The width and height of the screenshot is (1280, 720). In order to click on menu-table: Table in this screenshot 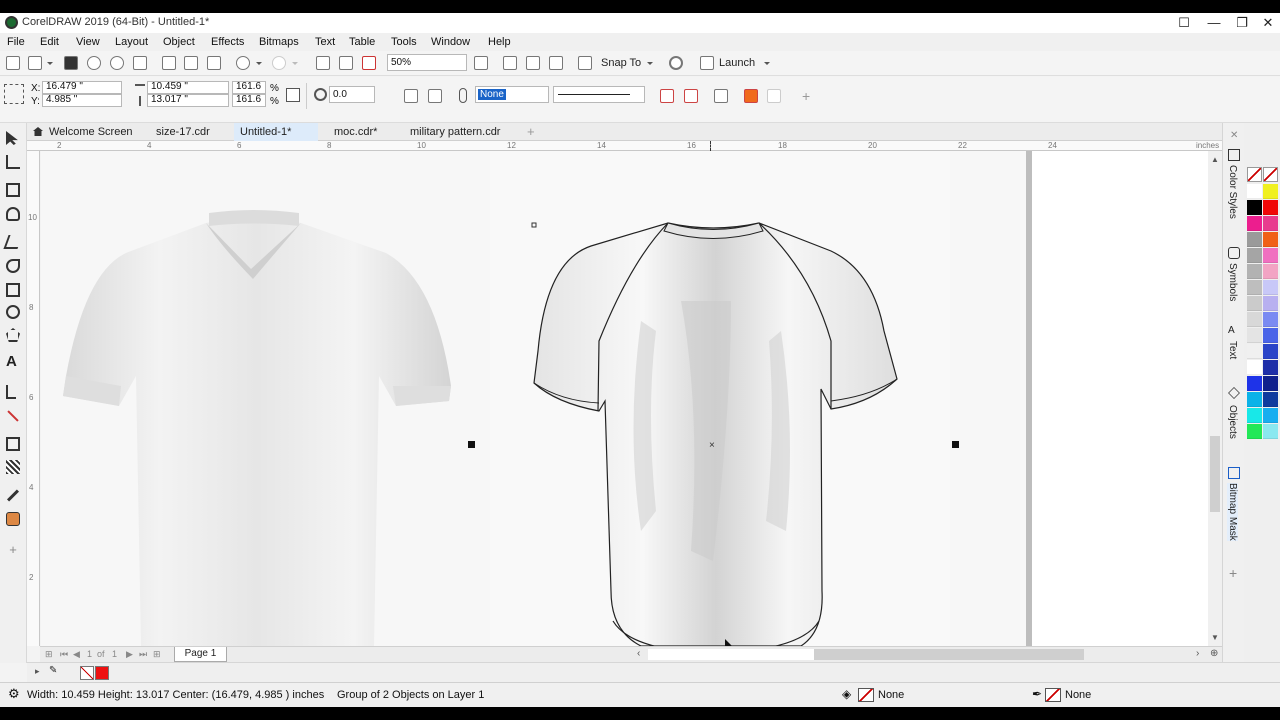, I will do `click(362, 42)`.